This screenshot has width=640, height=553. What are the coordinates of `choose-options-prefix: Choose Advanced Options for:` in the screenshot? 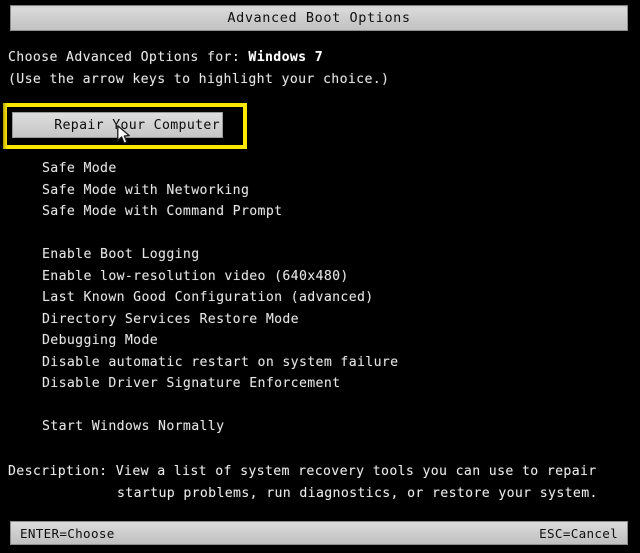 It's located at (128, 57).